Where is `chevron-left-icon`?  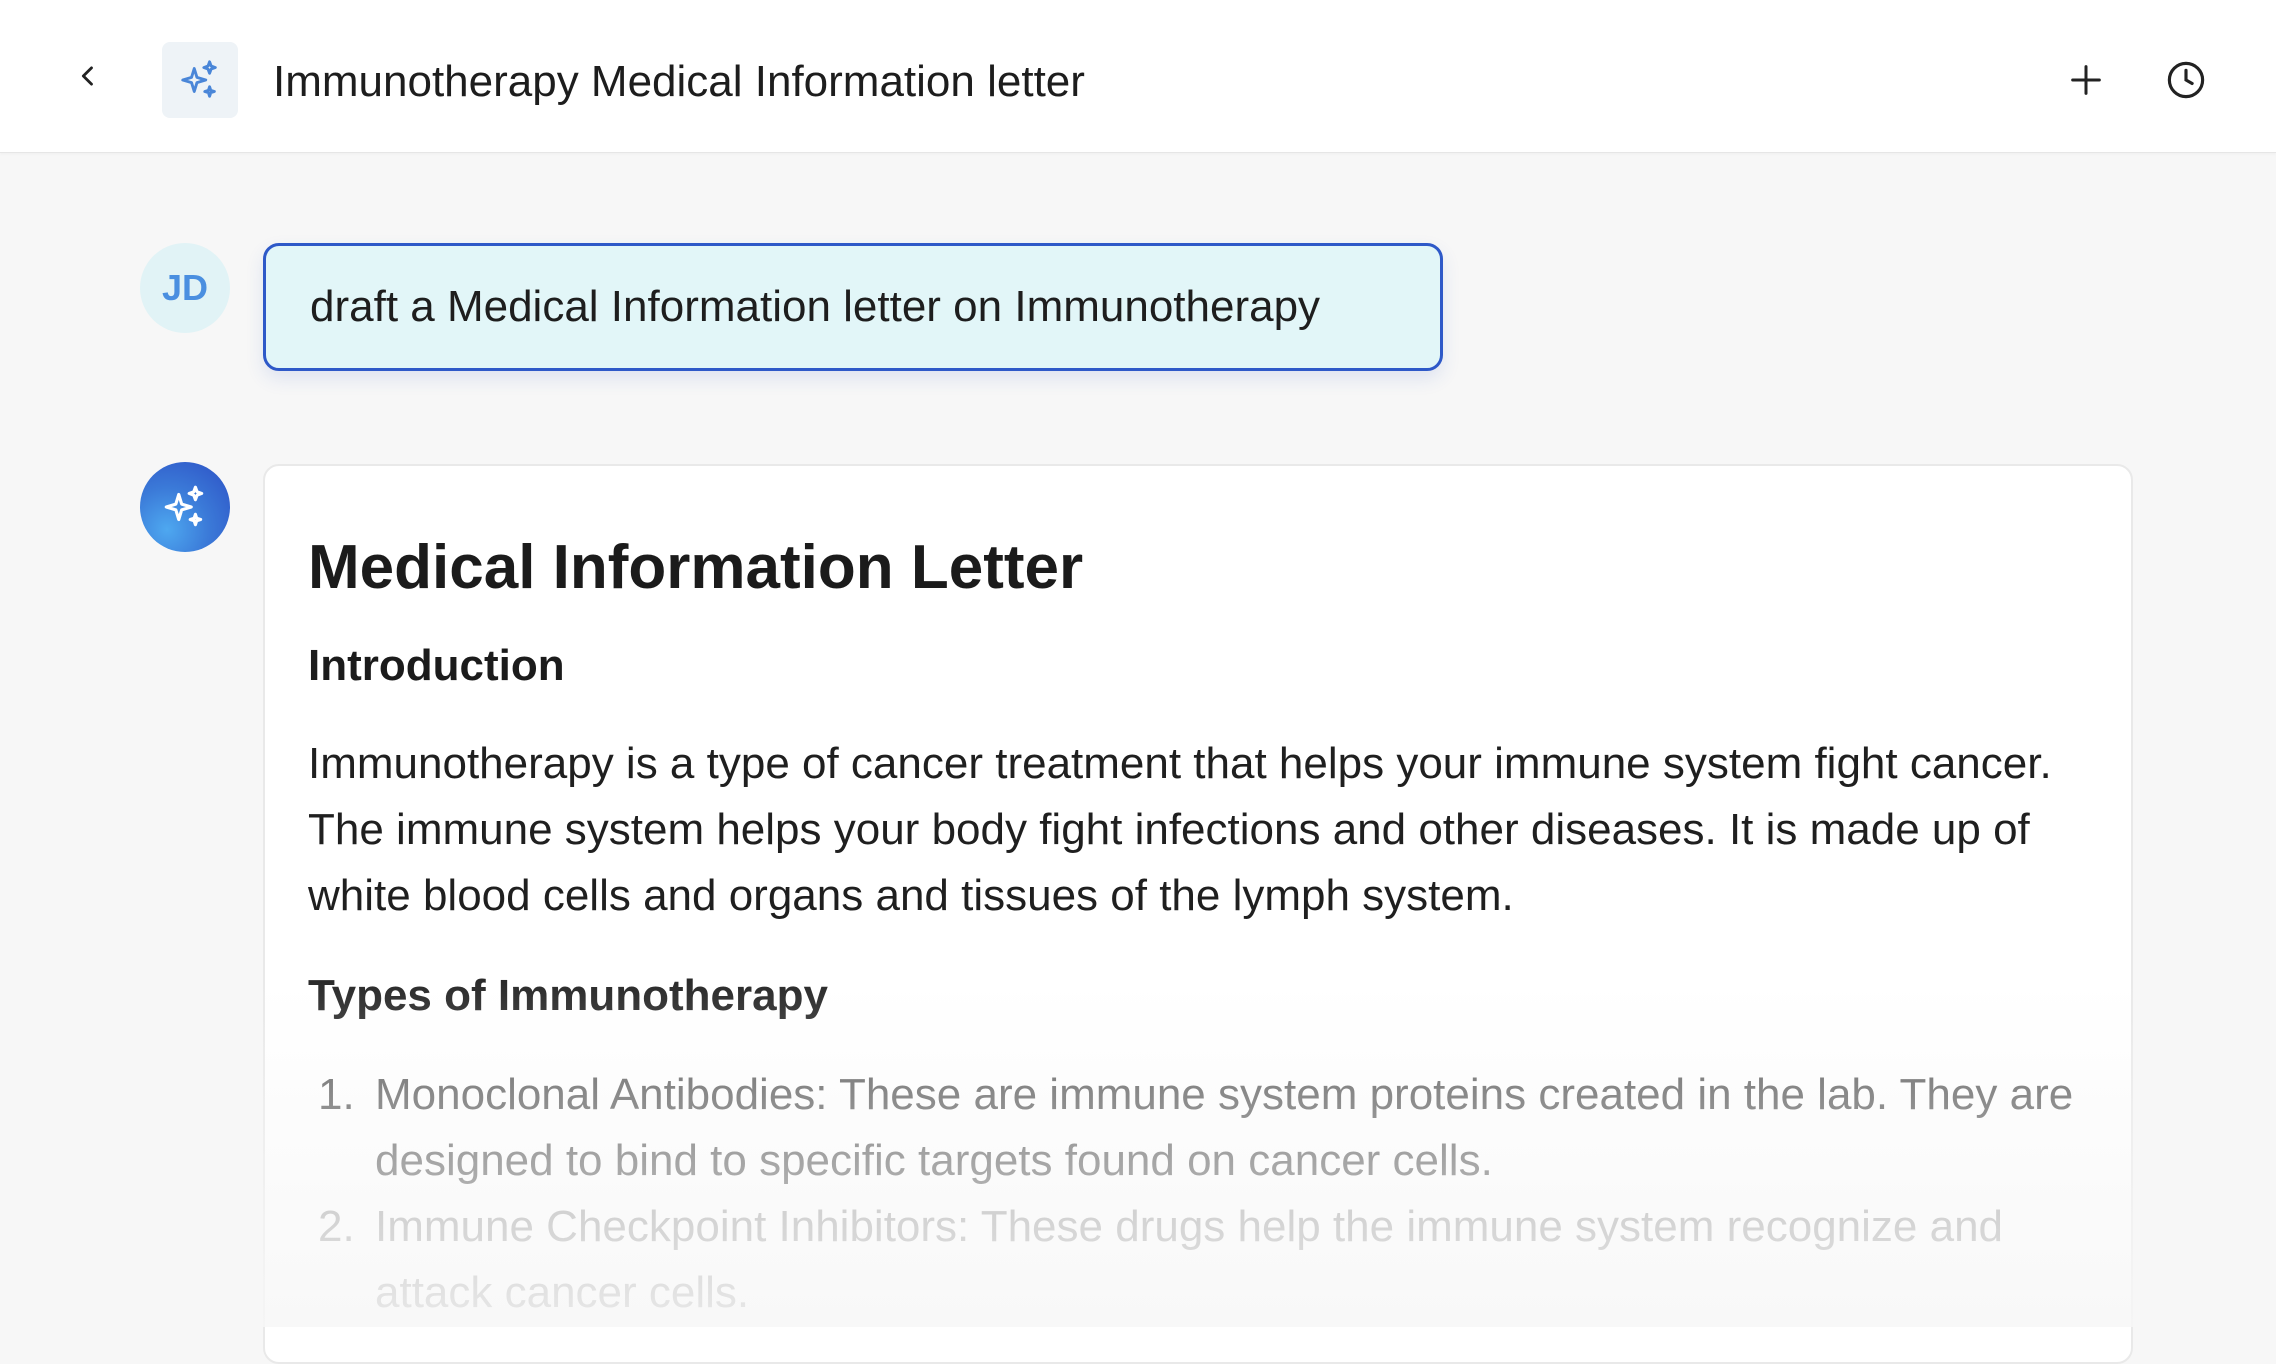 chevron-left-icon is located at coordinates (87, 76).